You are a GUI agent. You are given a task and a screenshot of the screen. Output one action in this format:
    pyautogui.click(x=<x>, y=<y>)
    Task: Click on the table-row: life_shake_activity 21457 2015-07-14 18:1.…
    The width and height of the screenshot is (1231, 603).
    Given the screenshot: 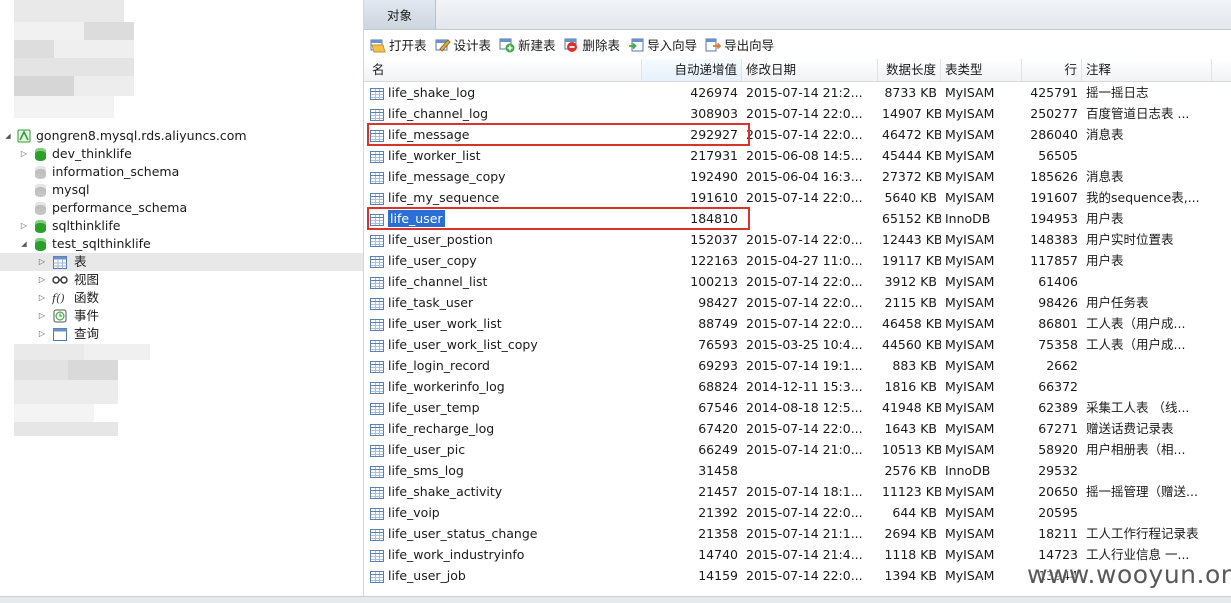 What is the action you would take?
    pyautogui.click(x=797, y=491)
    